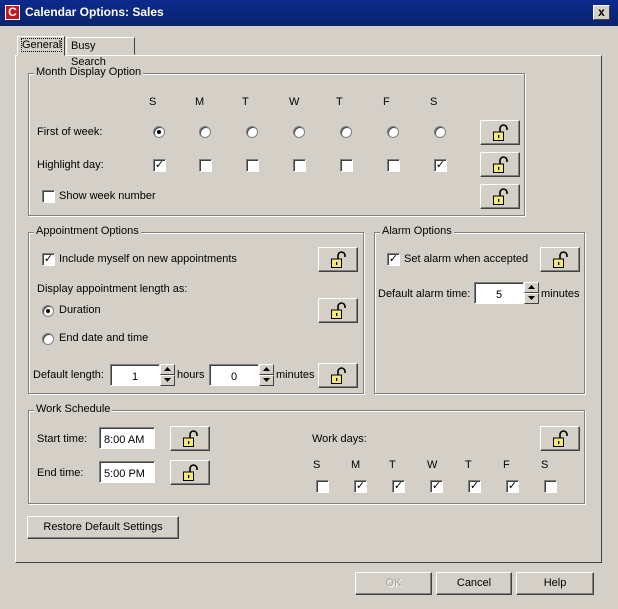  Describe the element at coordinates (417, 231) in the screenshot. I see `alarm-options-legend: Alarm Options` at that location.